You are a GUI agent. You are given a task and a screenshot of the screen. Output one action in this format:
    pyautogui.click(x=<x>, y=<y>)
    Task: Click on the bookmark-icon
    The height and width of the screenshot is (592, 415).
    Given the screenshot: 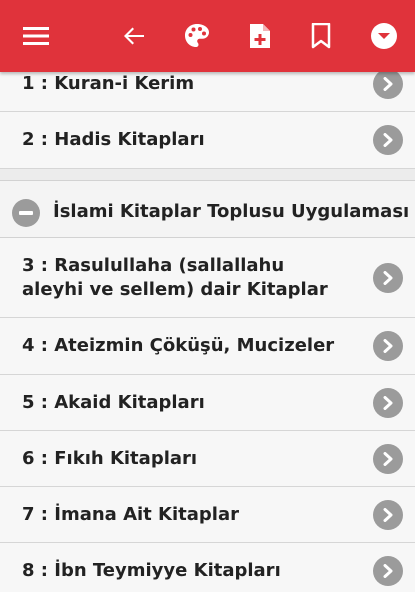 What is the action you would take?
    pyautogui.click(x=321, y=36)
    